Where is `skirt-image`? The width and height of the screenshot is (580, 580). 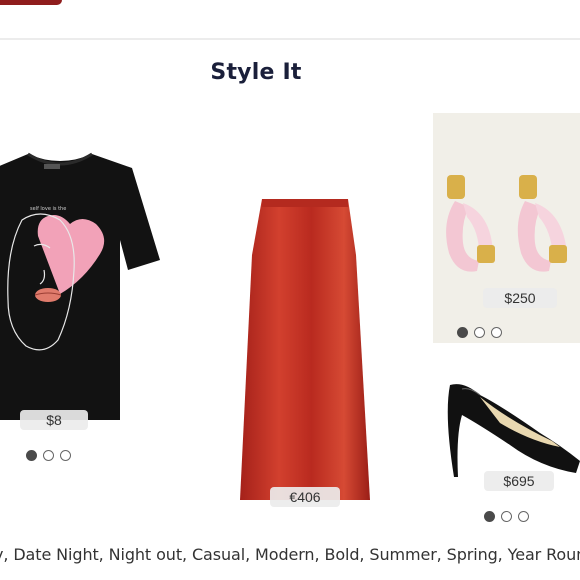 skirt-image is located at coordinates (305, 349).